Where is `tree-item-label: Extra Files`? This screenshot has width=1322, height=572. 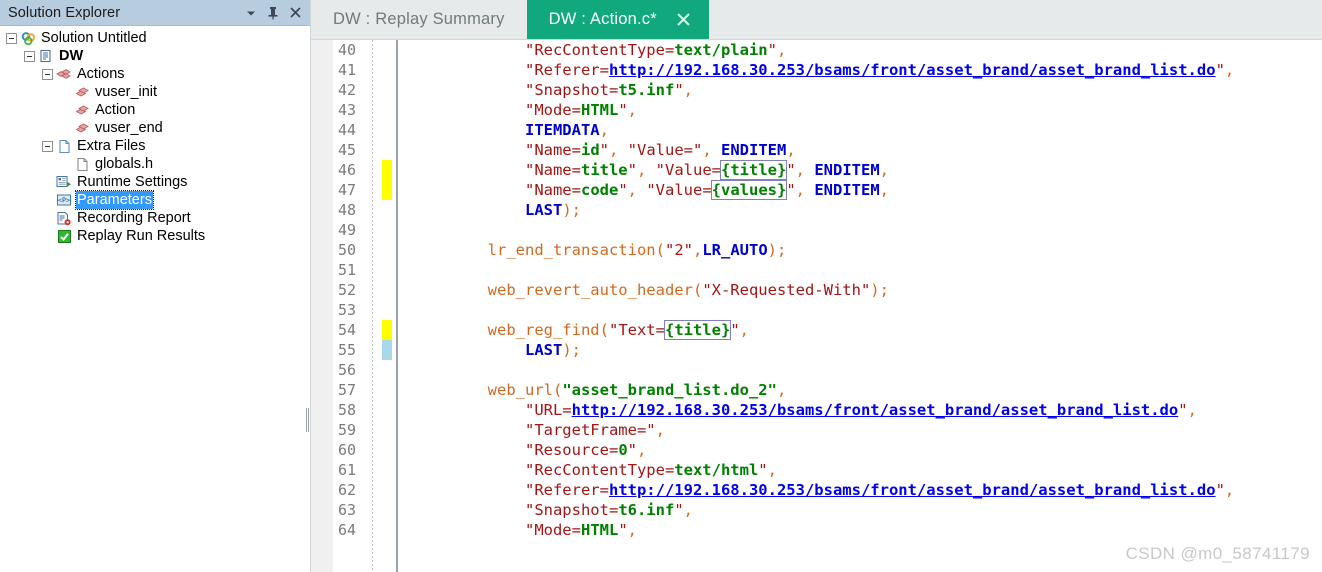 tree-item-label: Extra Files is located at coordinates (111, 146).